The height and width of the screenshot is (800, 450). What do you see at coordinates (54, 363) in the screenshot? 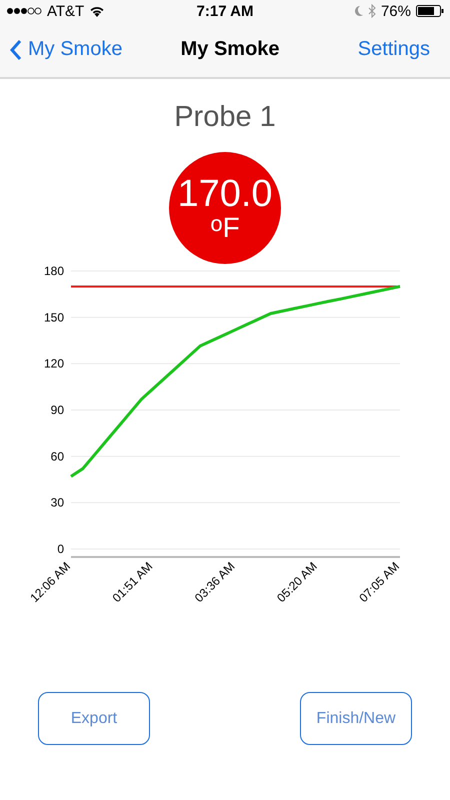
I see `y-tick-label: 120` at bounding box center [54, 363].